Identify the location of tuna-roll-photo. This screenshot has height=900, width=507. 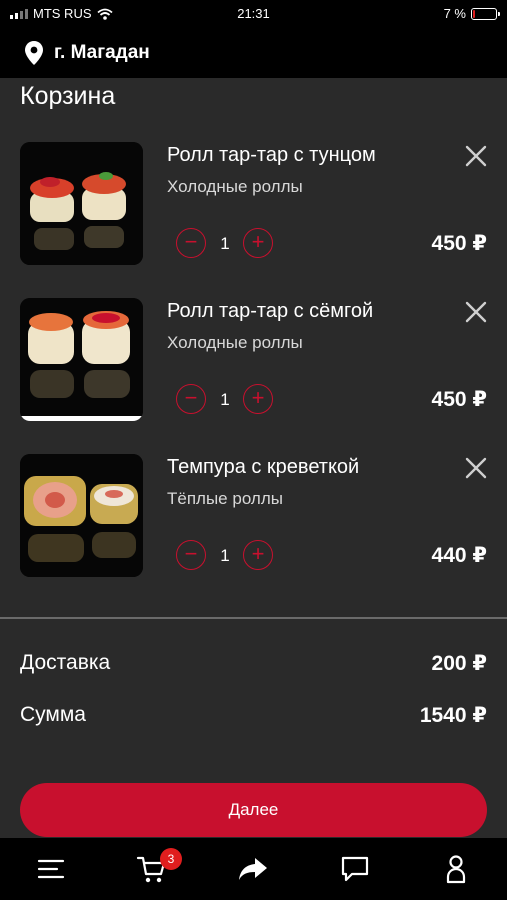
(81, 203).